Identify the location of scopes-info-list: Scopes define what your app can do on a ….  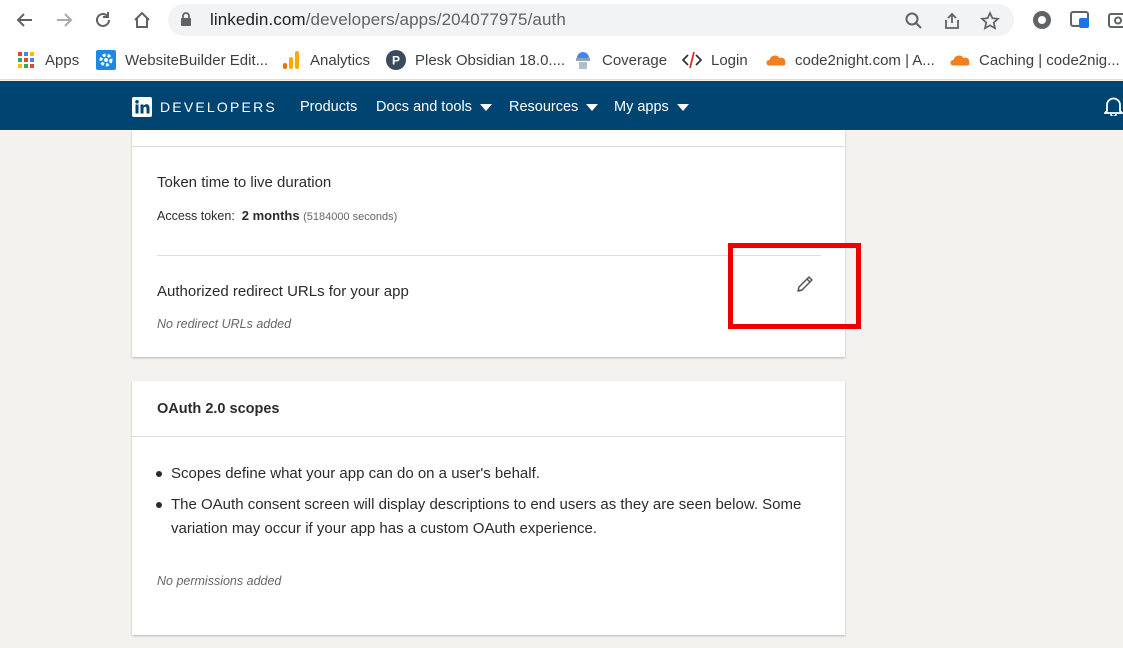
(491, 505).